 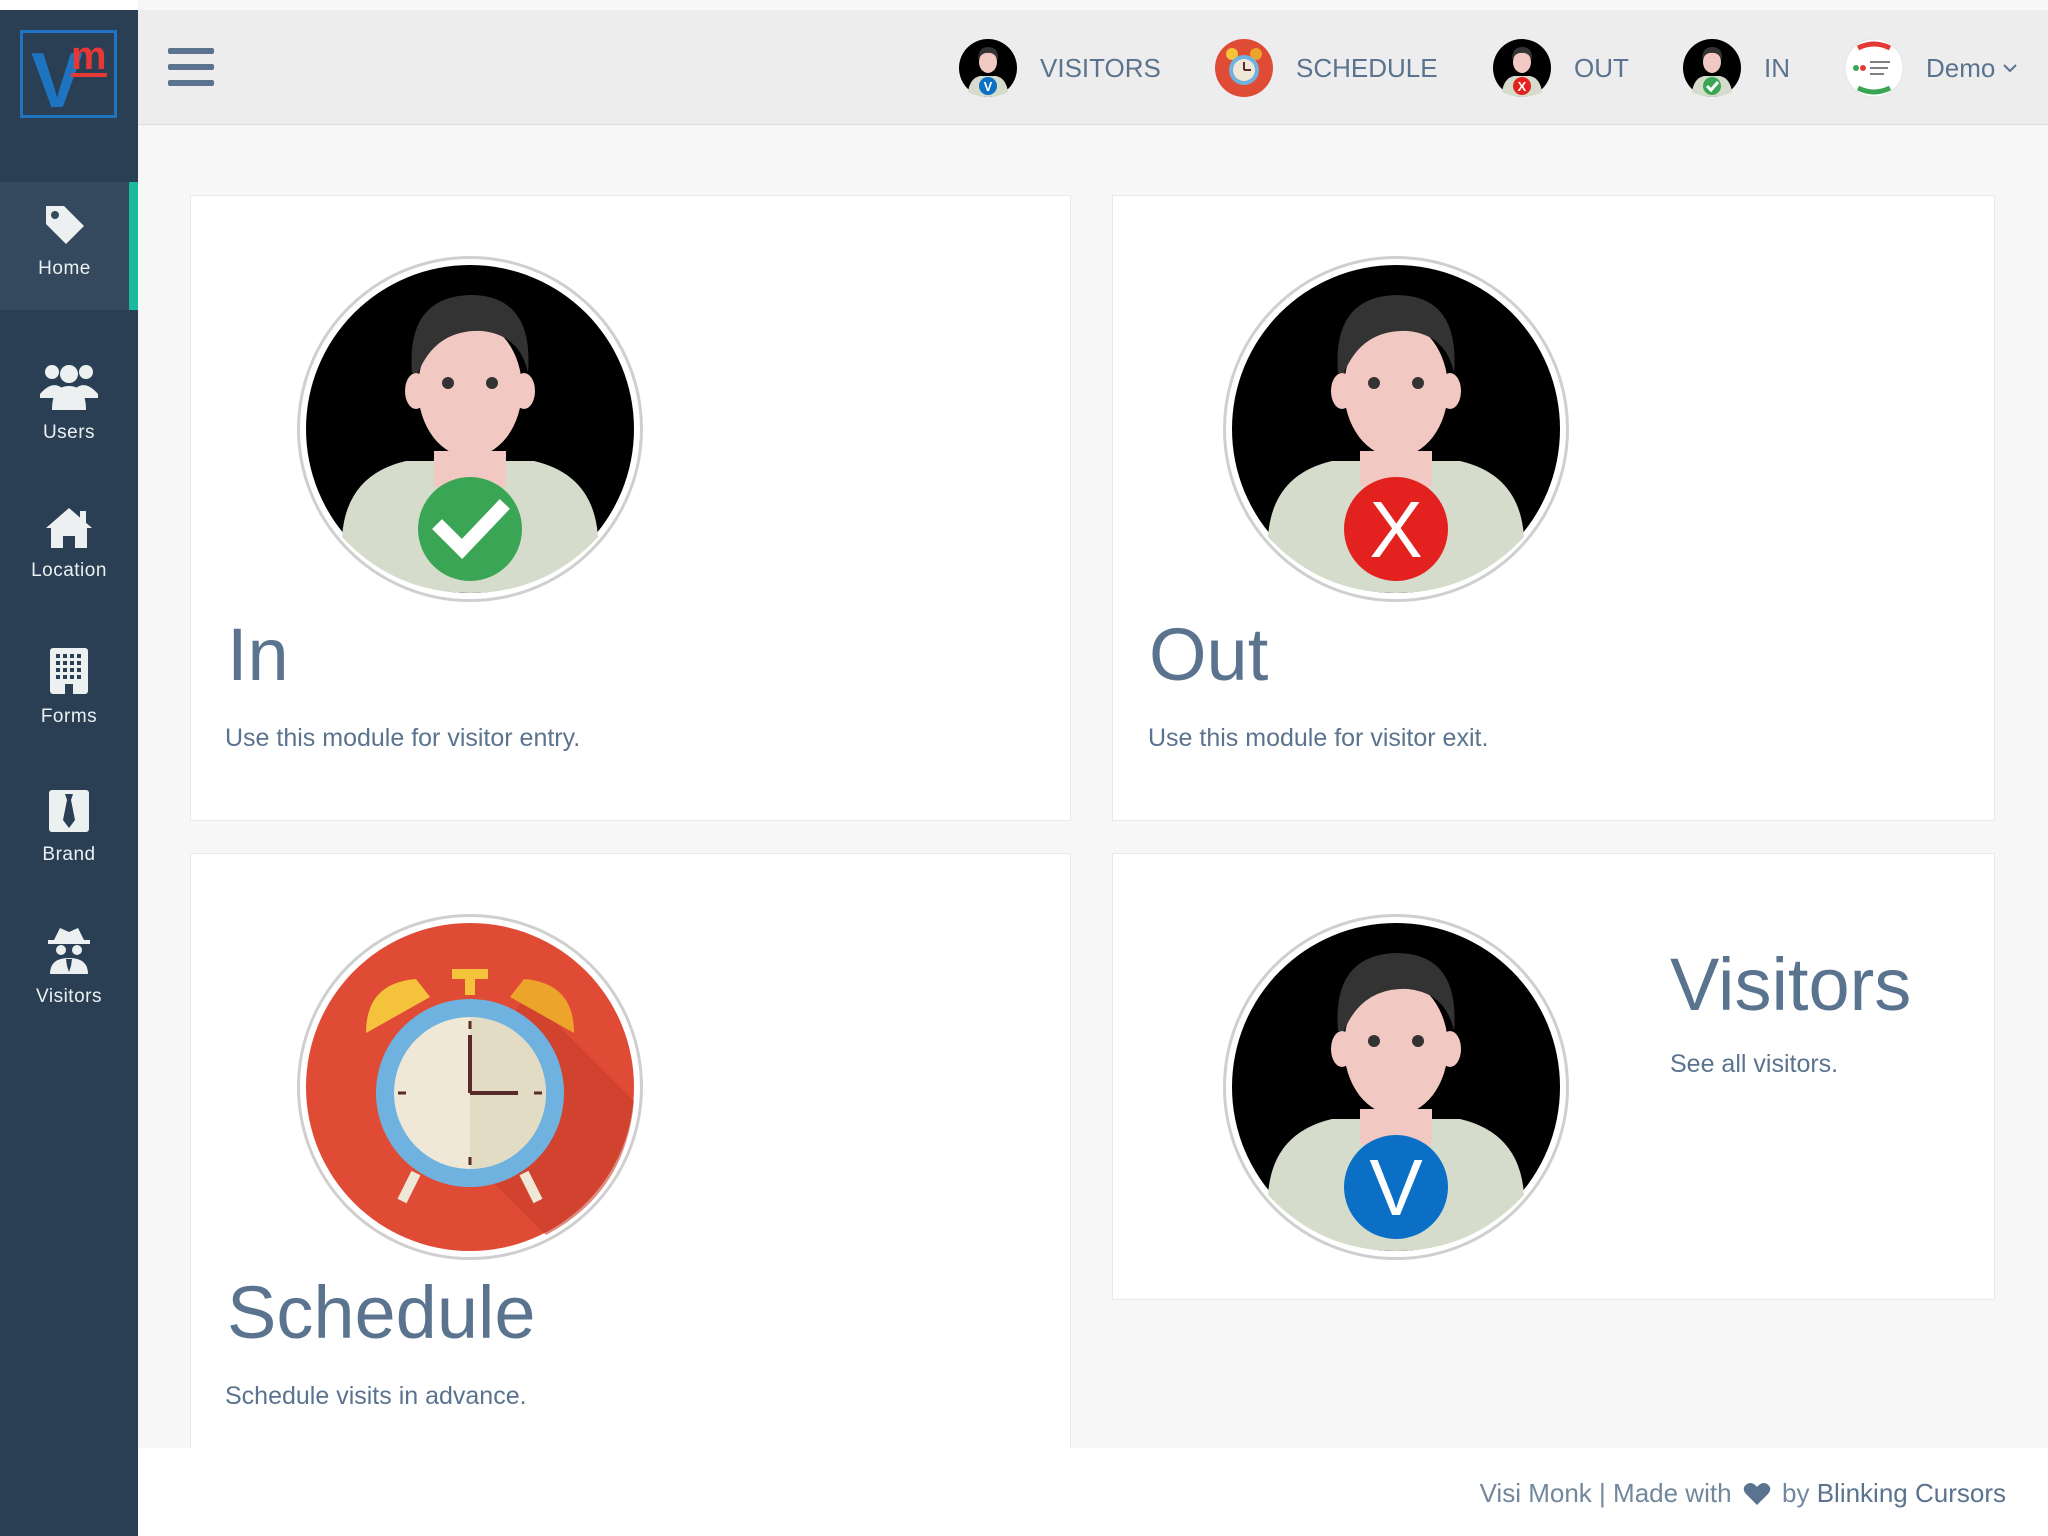 I want to click on sidebar-item-users: Users, so click(x=69, y=402).